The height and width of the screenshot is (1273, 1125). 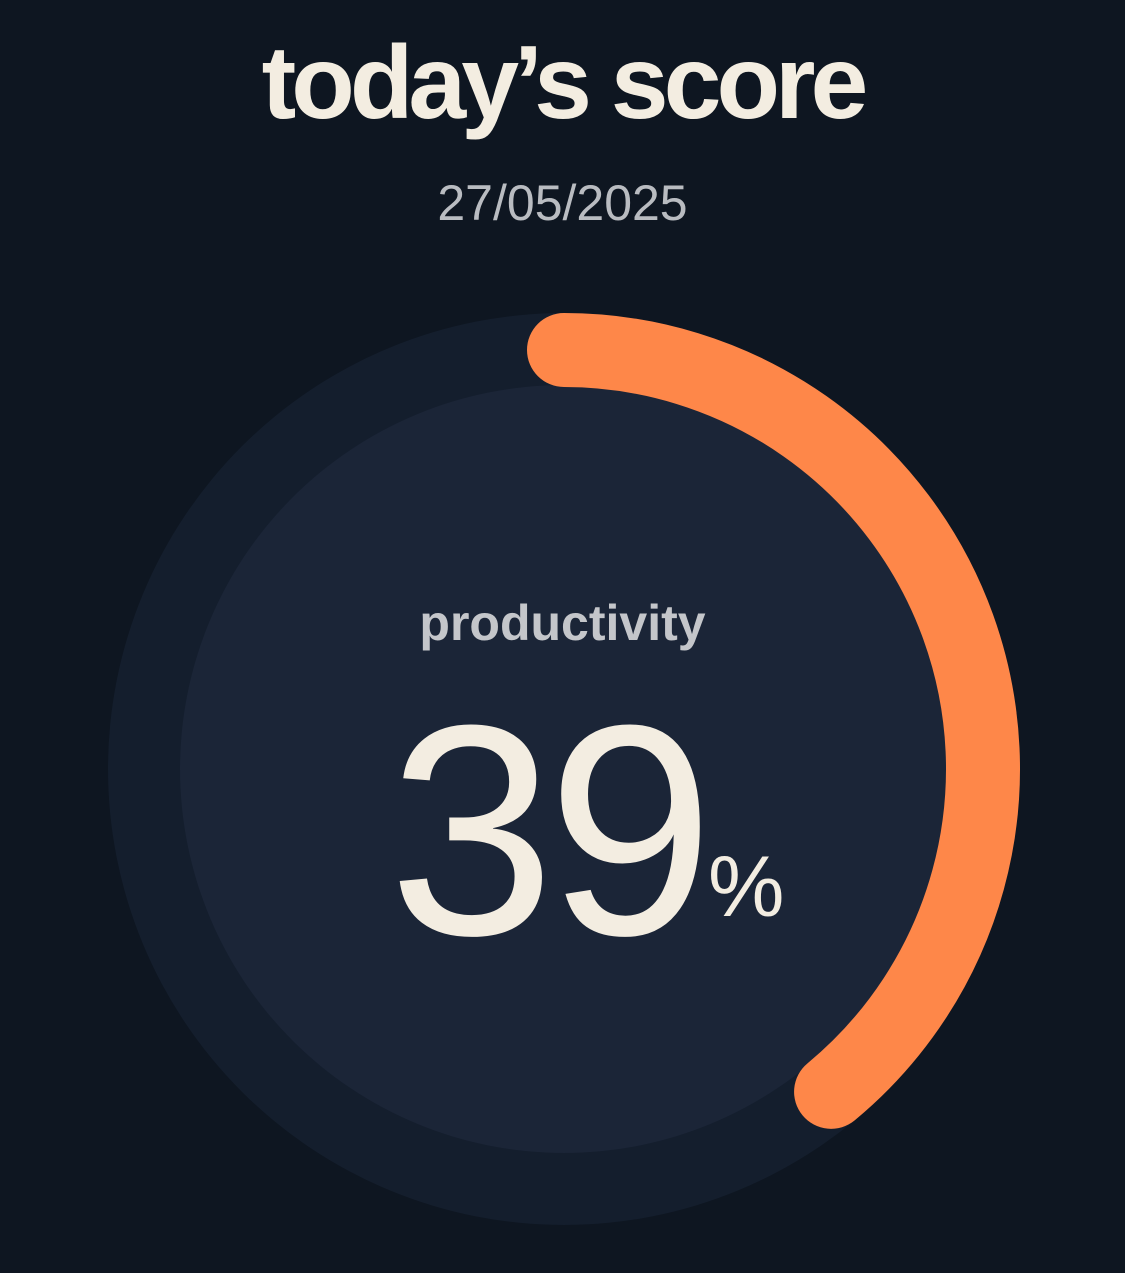 I want to click on gauge-unit: %, so click(x=746, y=887).